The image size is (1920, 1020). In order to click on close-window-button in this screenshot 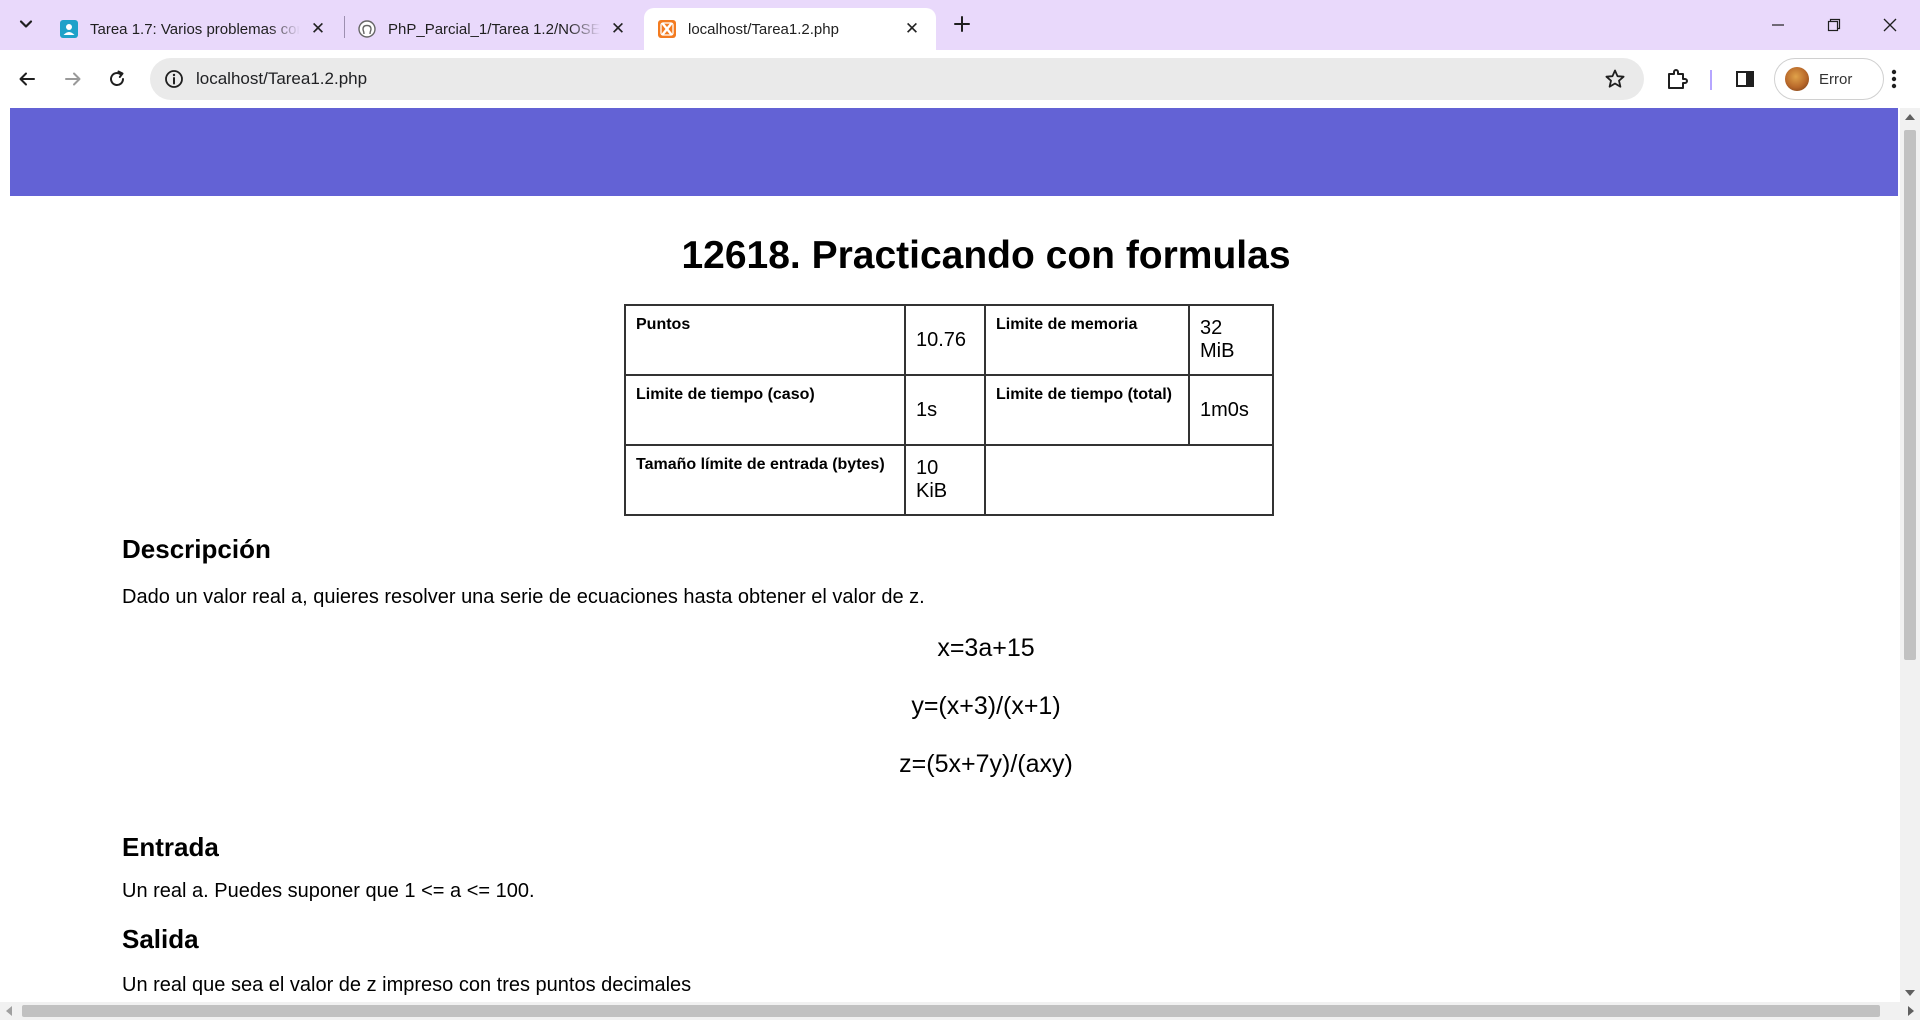, I will do `click(1890, 25)`.